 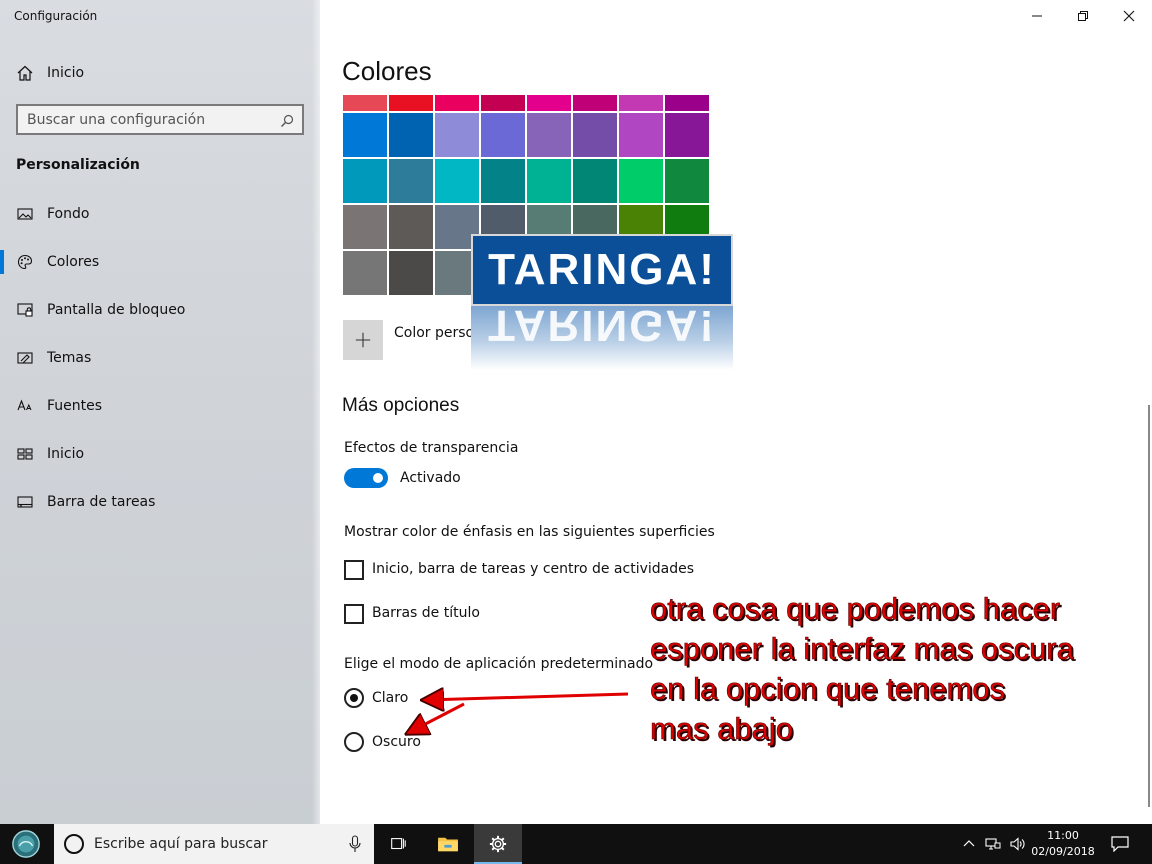 I want to click on page-title: Colores, so click(x=387, y=71).